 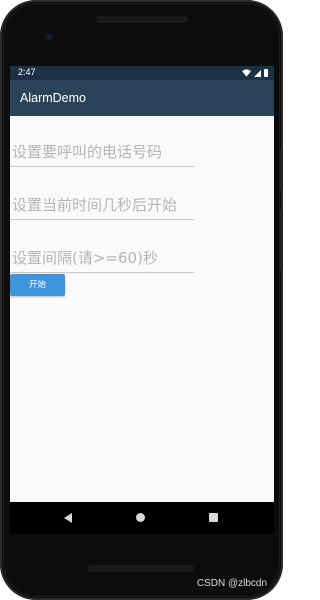 What do you see at coordinates (266, 73) in the screenshot?
I see `battery-icon` at bounding box center [266, 73].